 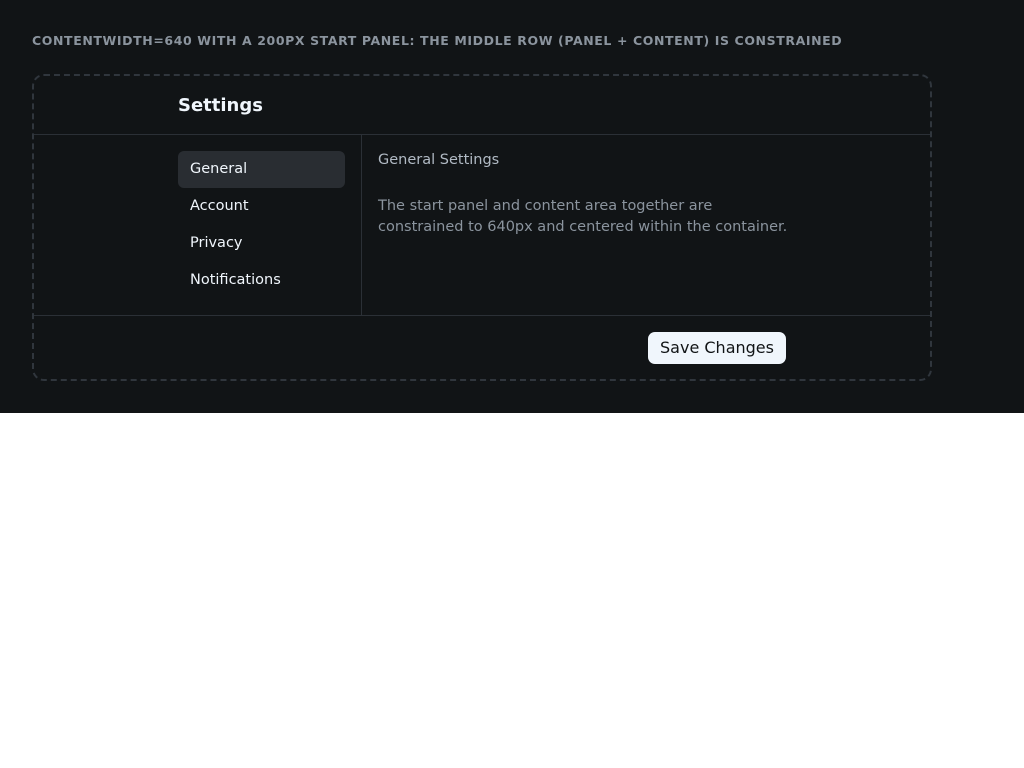 I want to click on nav-item-notifications: Notifications, so click(x=261, y=280).